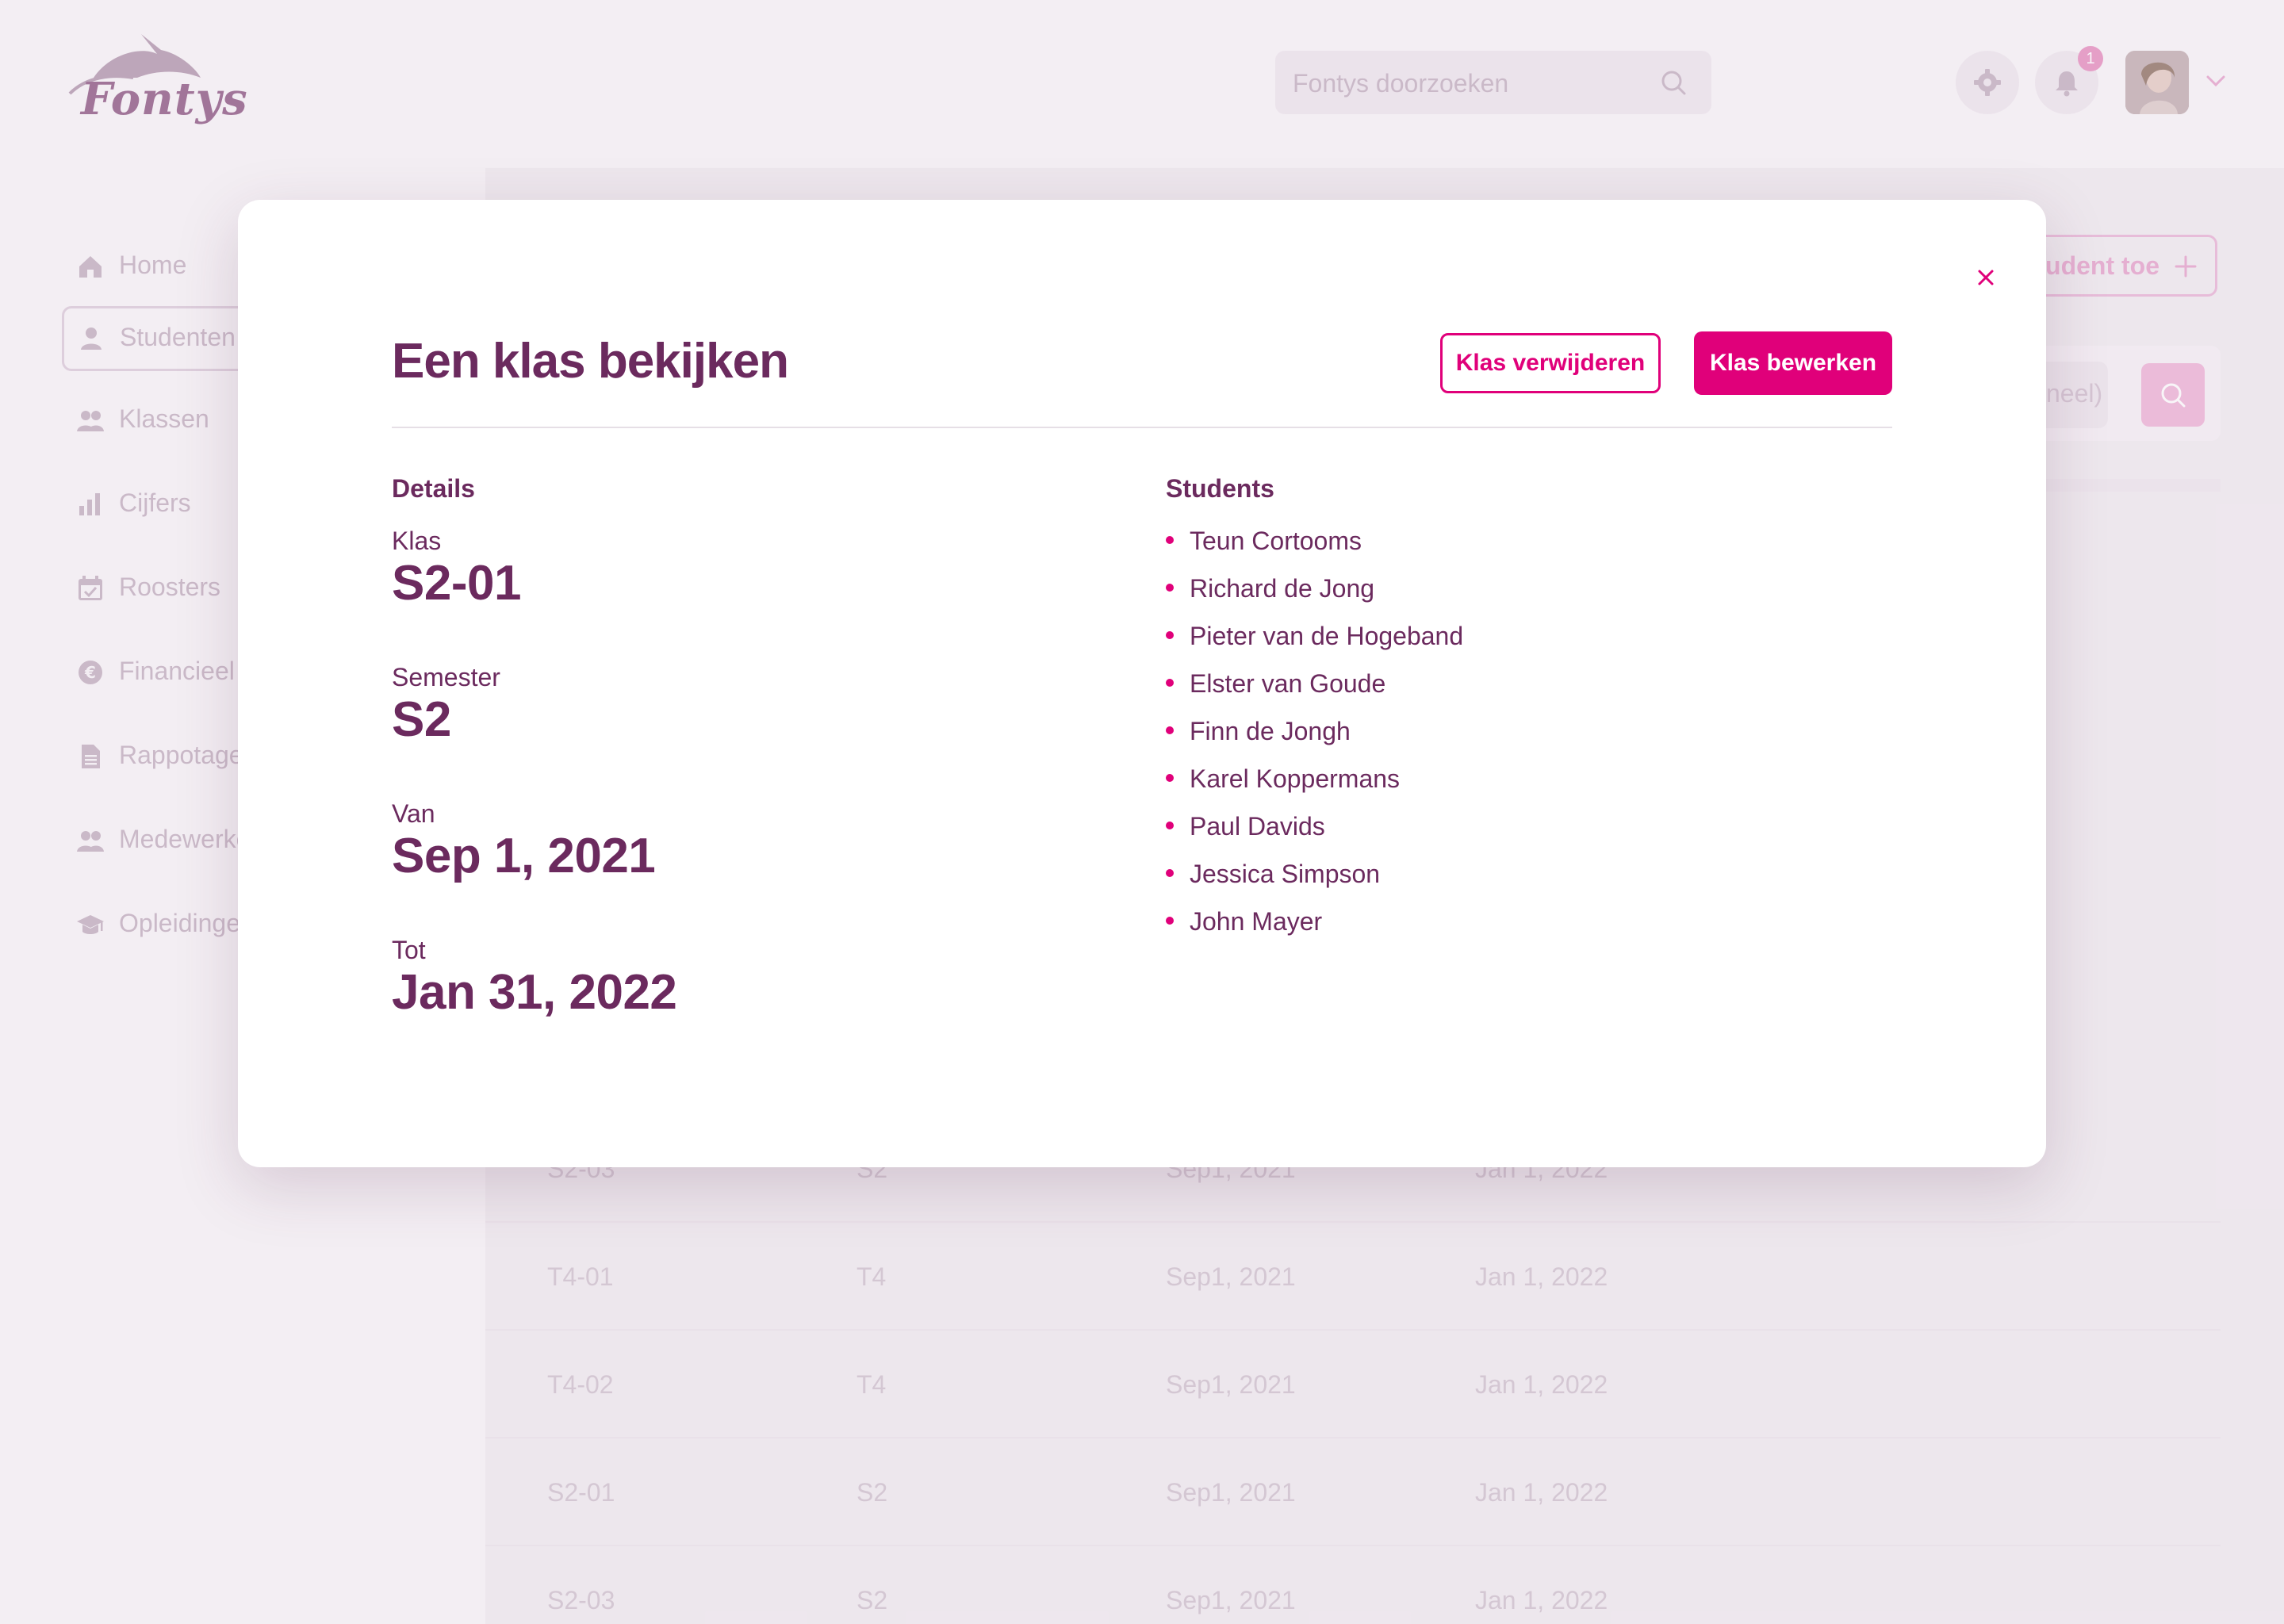 Image resolution: width=2284 pixels, height=1624 pixels. What do you see at coordinates (1327, 636) in the screenshot?
I see `student-name: Pieter van de Hogeband` at bounding box center [1327, 636].